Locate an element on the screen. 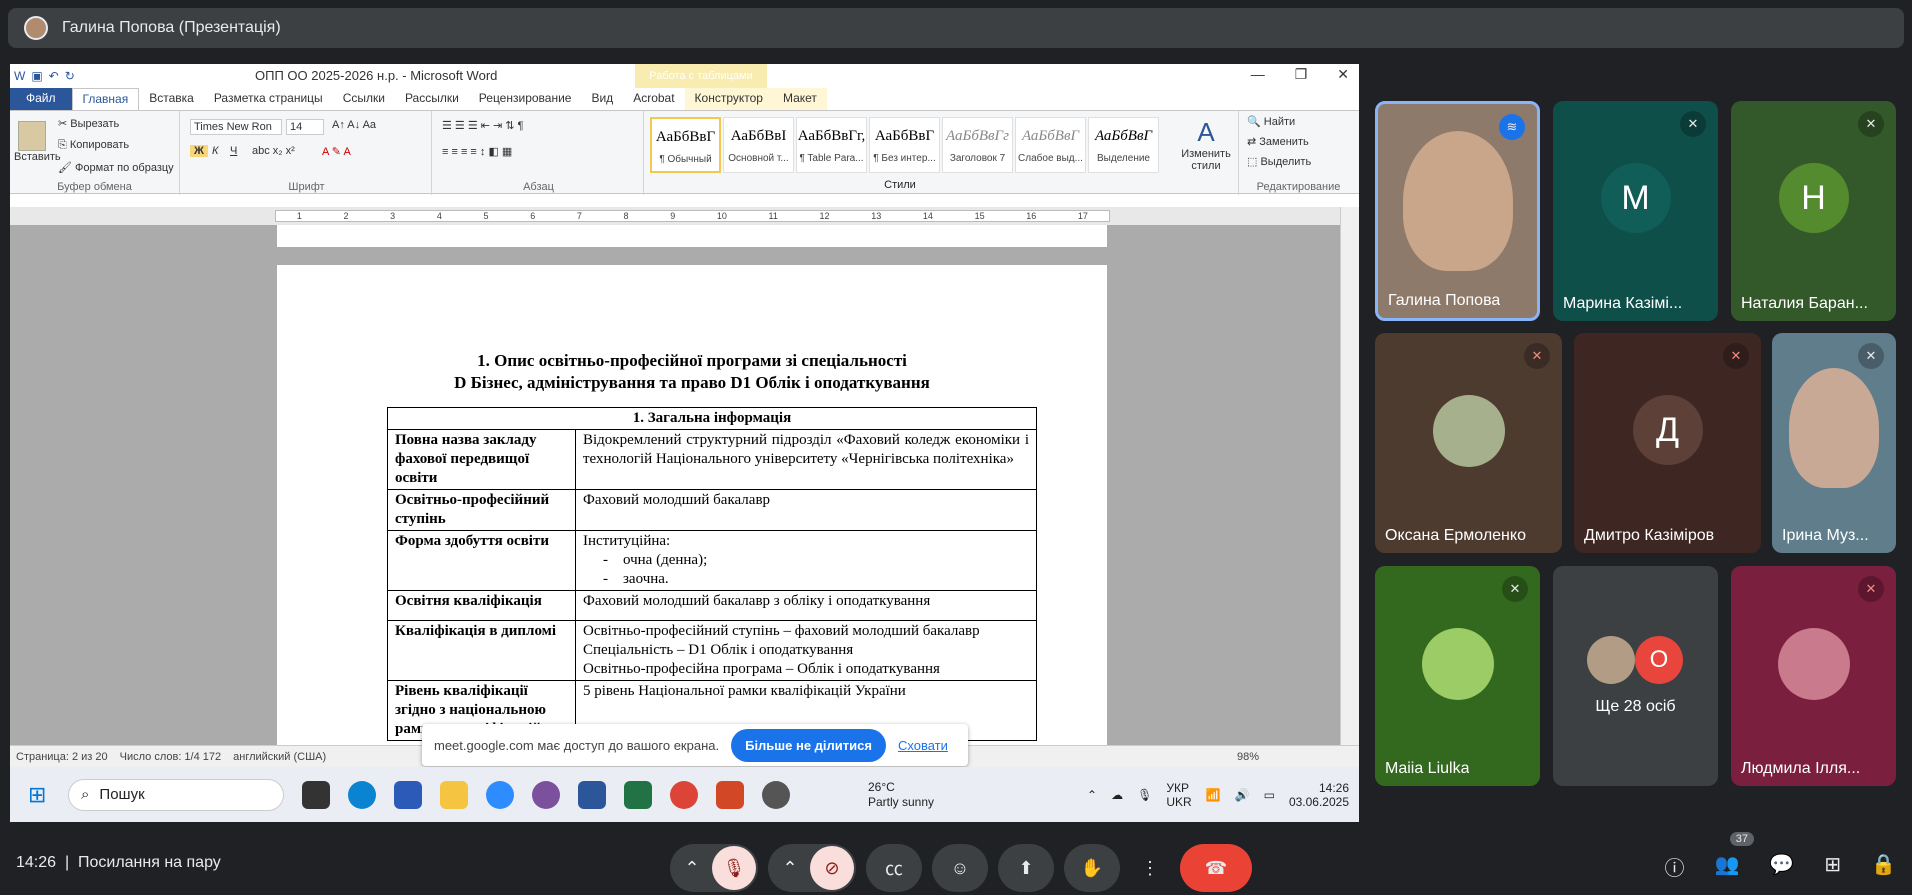  align-icons: ≡ ≡ ≡ ≡ ↕ ◧ ▦ is located at coordinates (477, 151).